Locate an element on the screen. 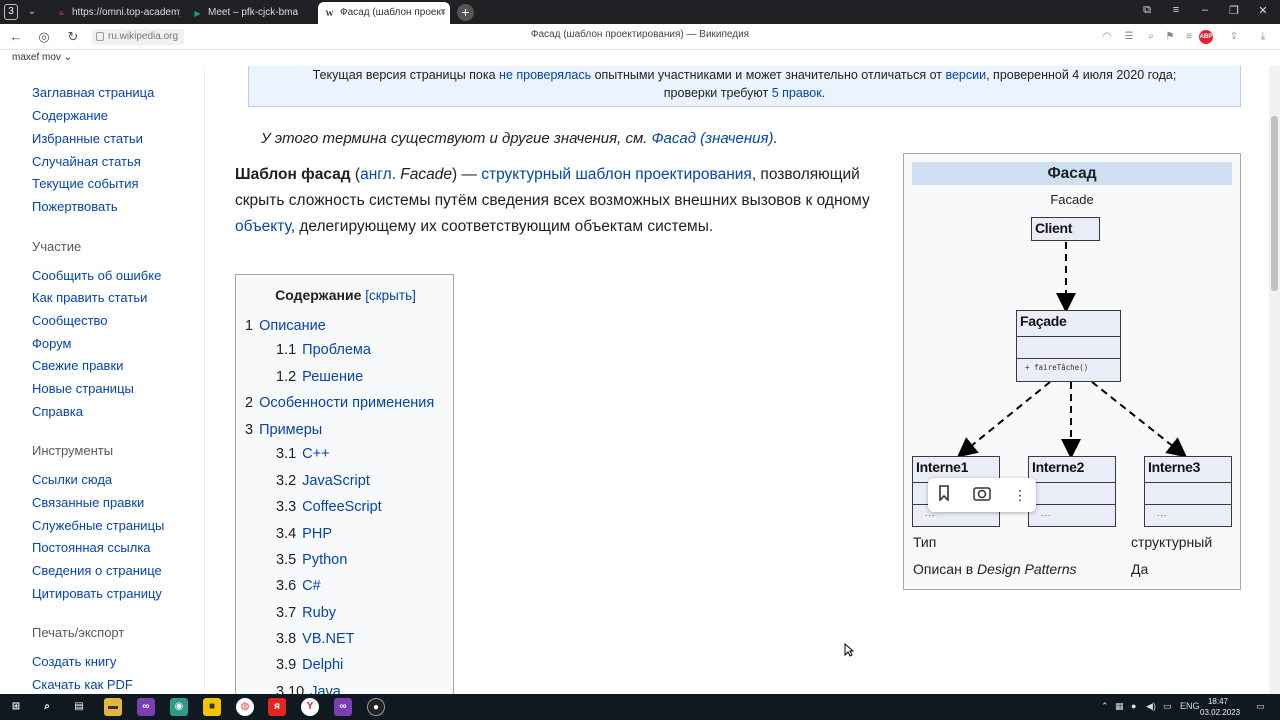 The image size is (1280, 720). toc-item: 3.7 Ruby is located at coordinates (306, 613).